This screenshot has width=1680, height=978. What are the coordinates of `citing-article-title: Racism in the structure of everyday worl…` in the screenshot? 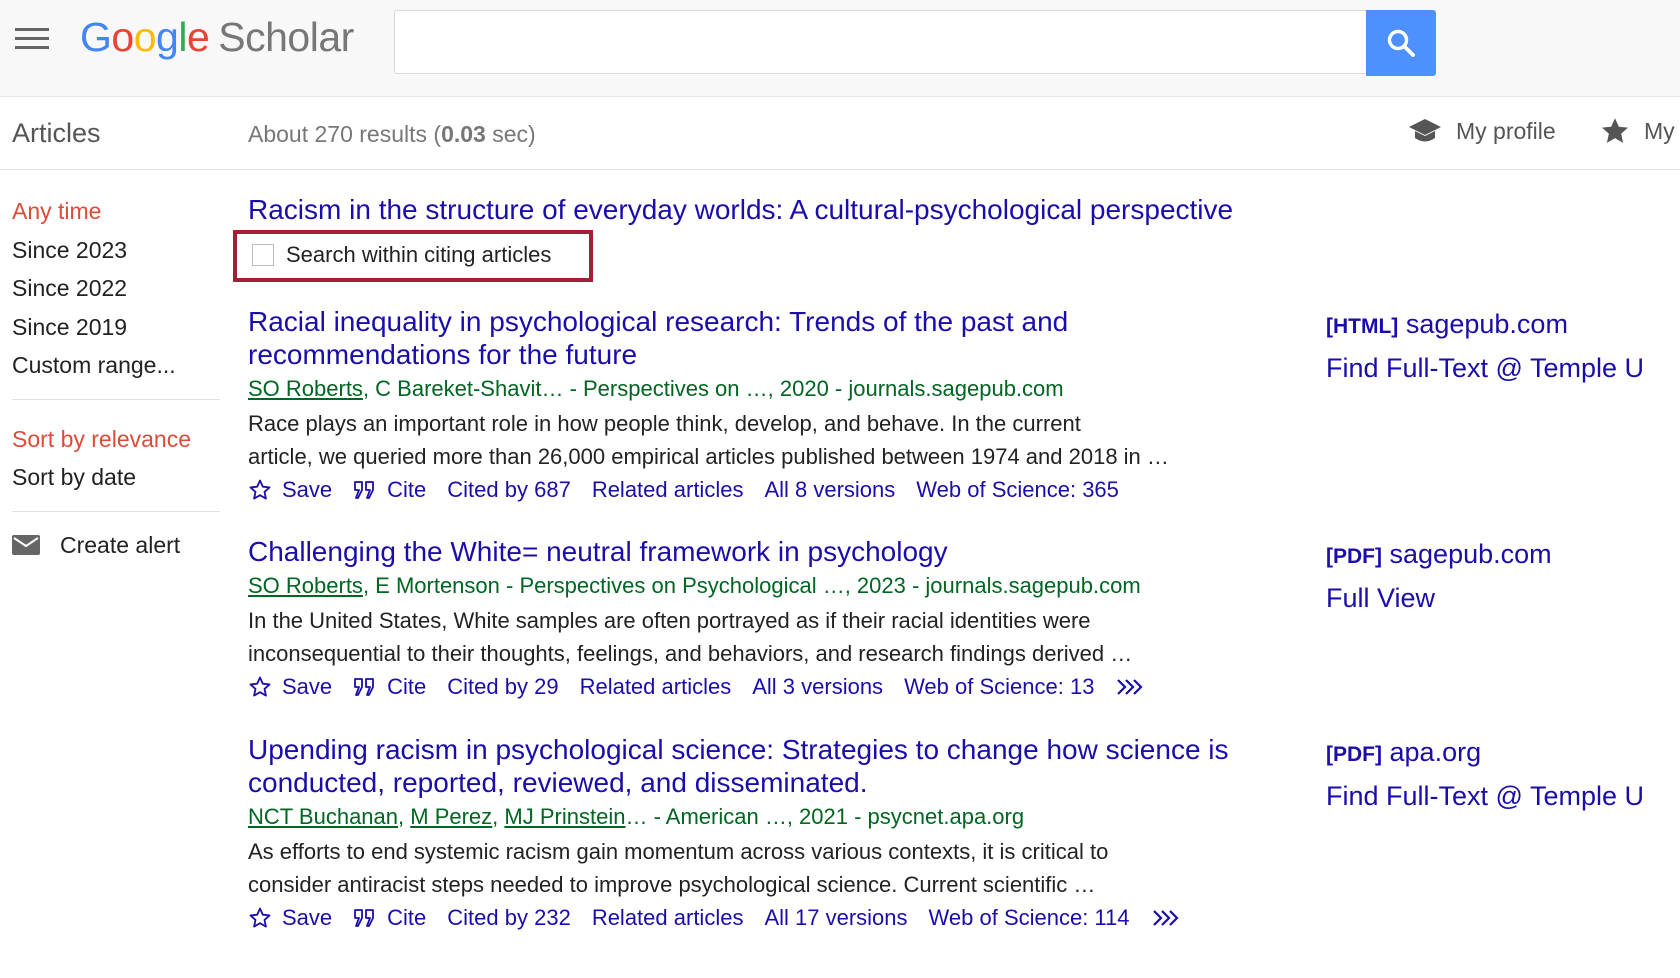 It's located at (778, 210).